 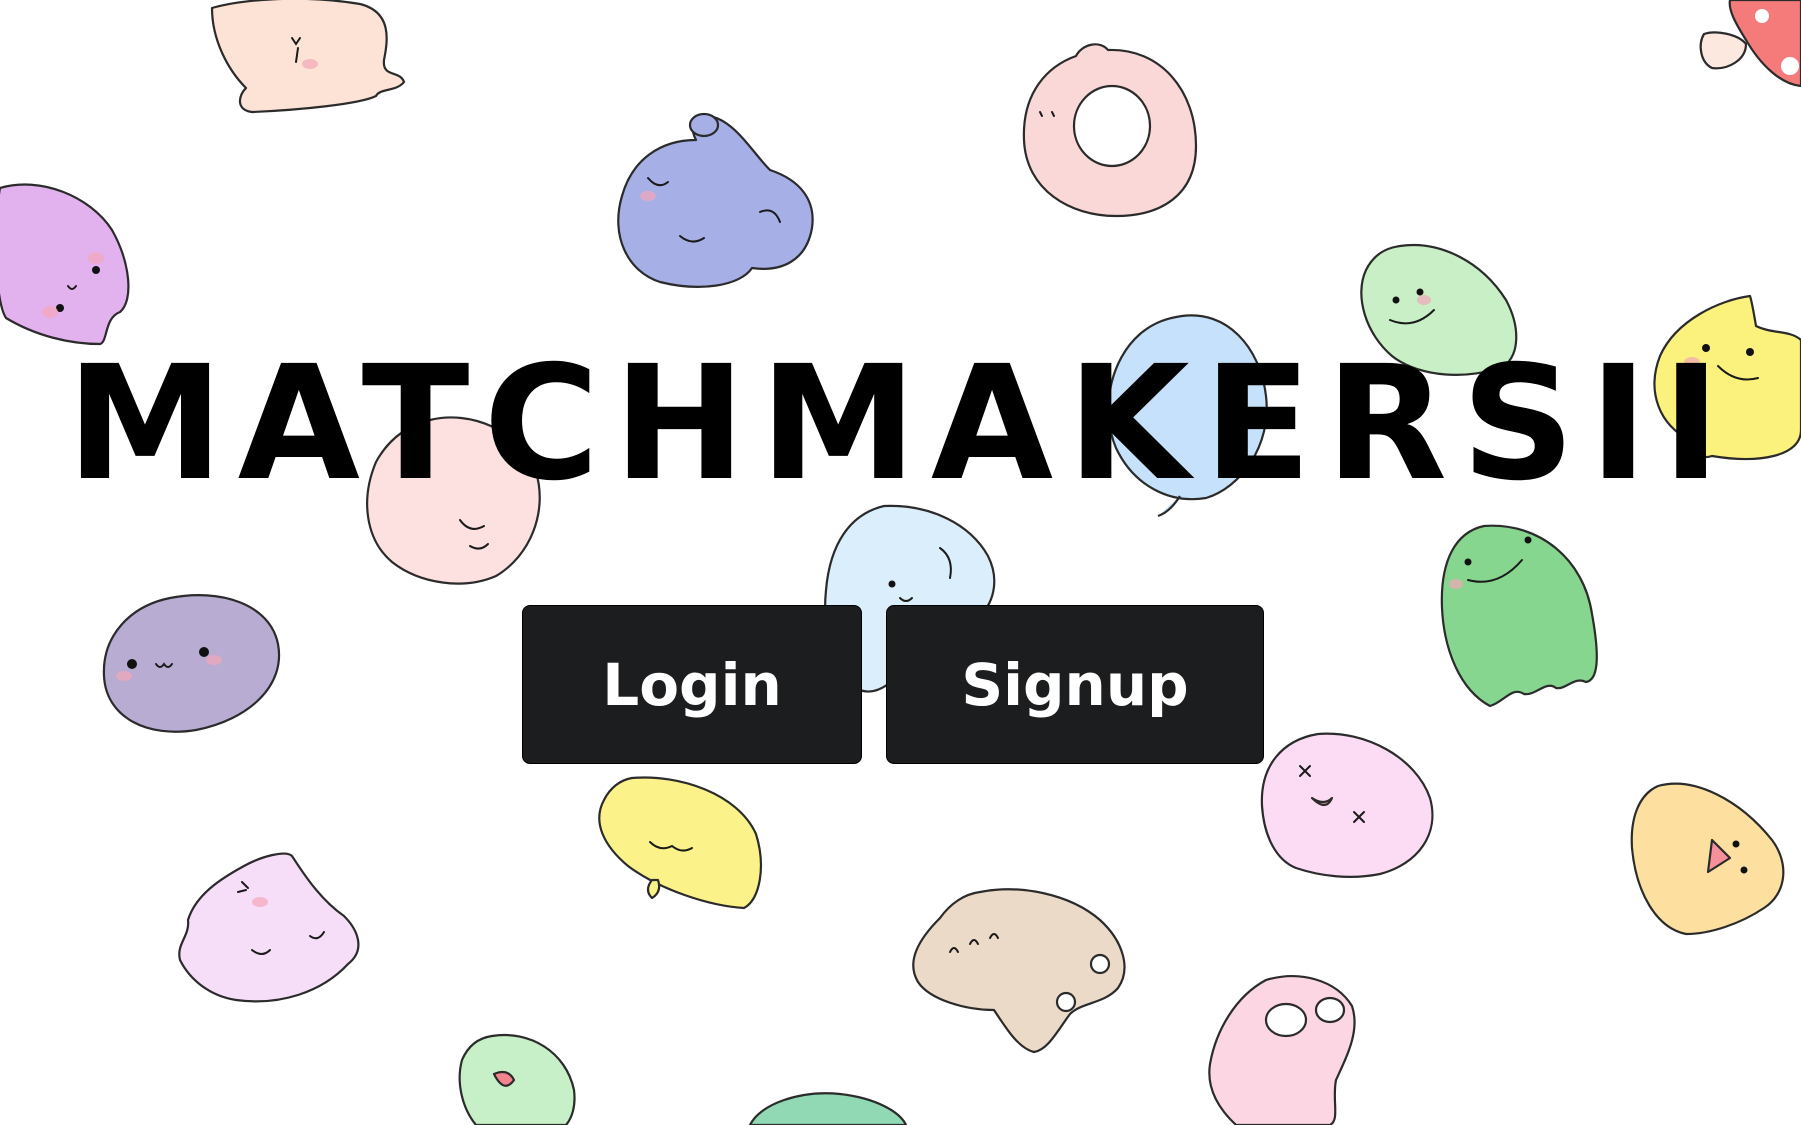 What do you see at coordinates (692, 684) in the screenshot?
I see `login-button: Login` at bounding box center [692, 684].